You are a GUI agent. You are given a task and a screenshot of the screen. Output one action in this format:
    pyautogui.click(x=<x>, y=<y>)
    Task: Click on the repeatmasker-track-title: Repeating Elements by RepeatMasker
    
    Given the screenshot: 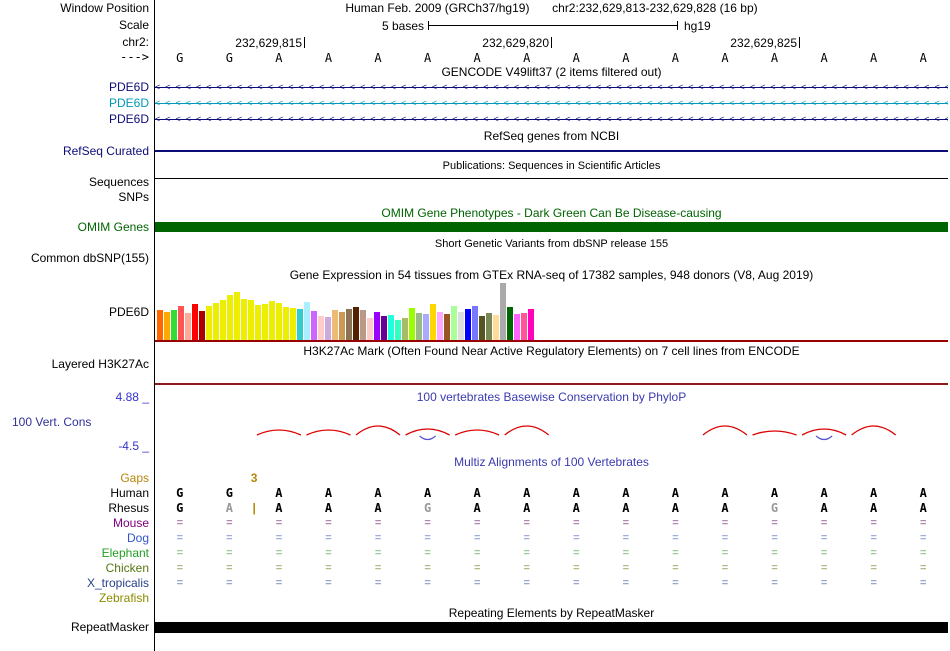 What is the action you would take?
    pyautogui.click(x=551, y=613)
    